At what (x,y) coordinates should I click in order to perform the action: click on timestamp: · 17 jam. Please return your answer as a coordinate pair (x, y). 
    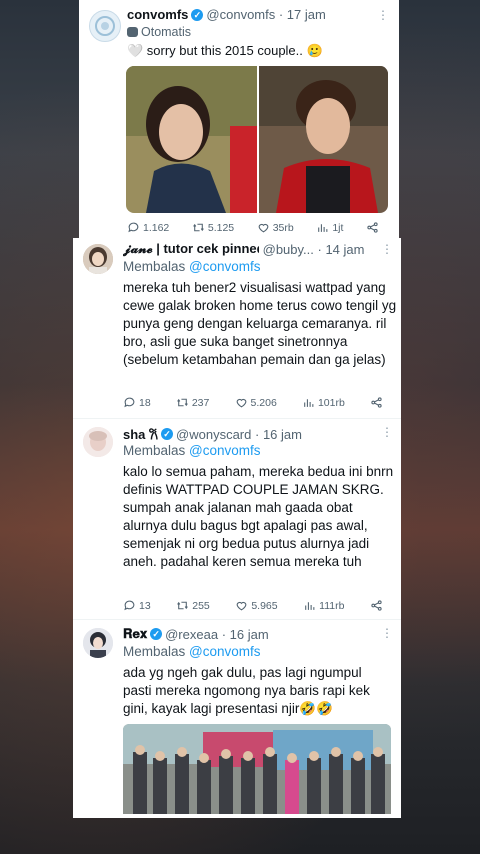
    Looking at the image, I should click on (302, 14).